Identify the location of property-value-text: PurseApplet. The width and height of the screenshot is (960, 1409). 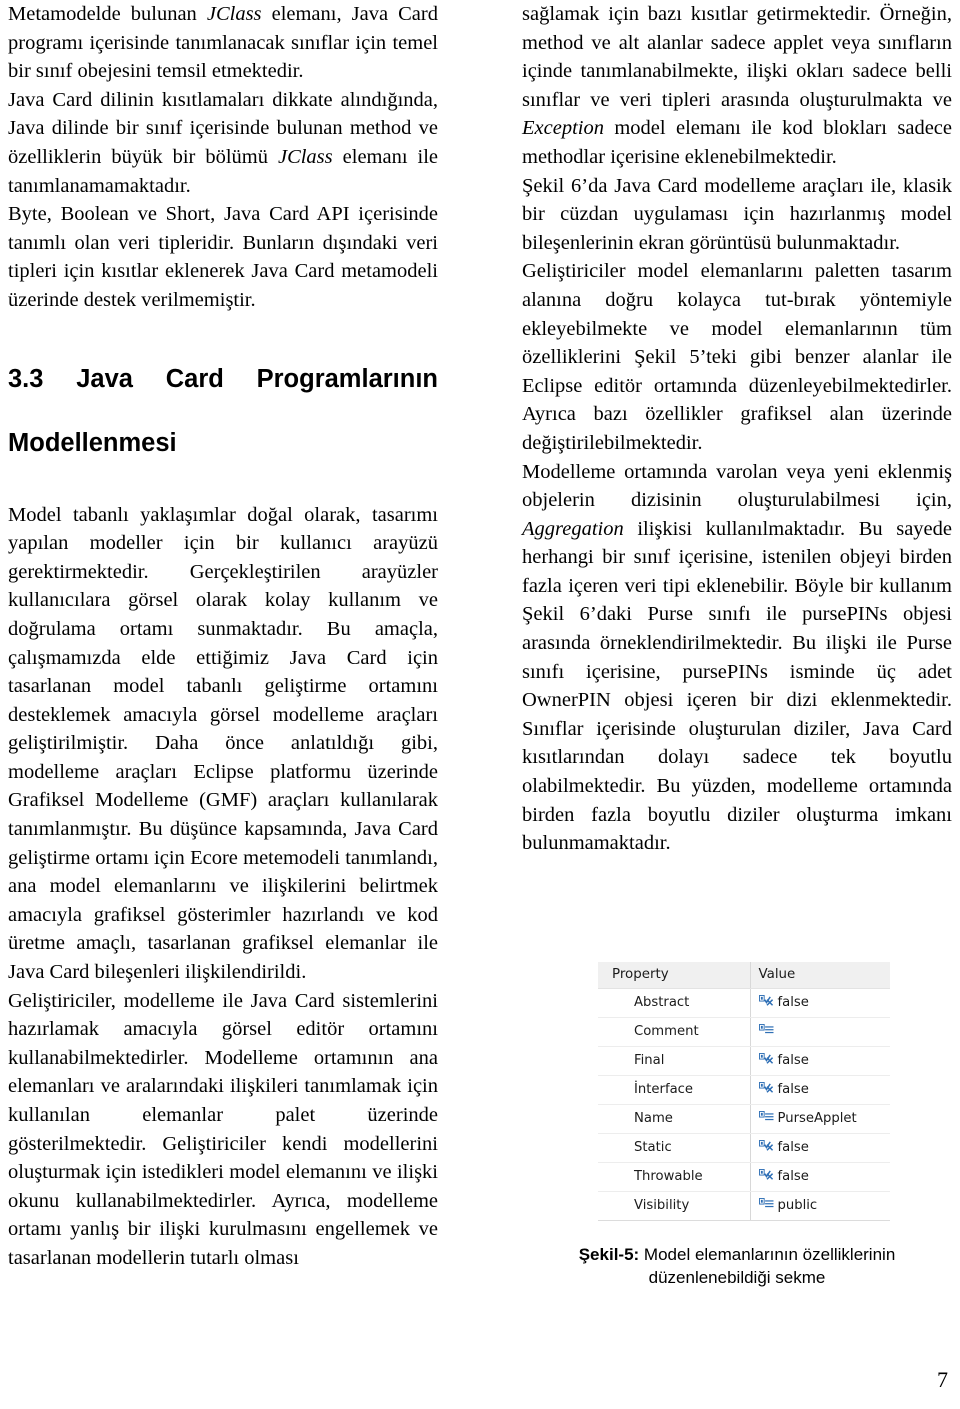
(817, 1118).